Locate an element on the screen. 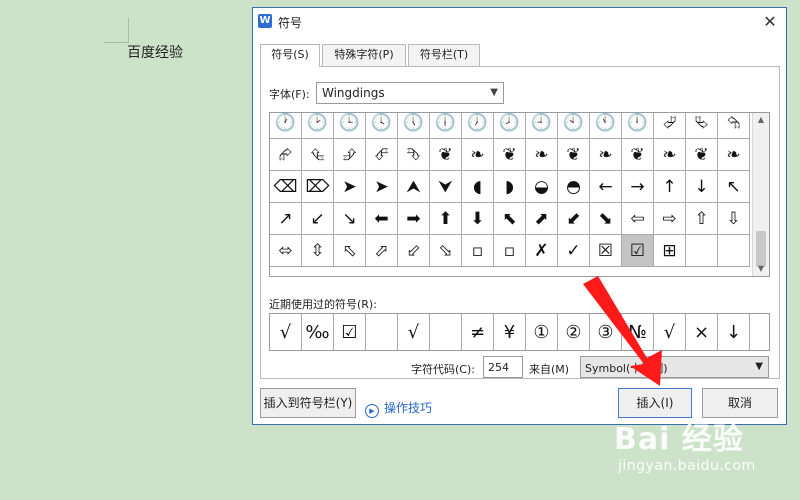  symbol-cell: ↙ is located at coordinates (318, 219).